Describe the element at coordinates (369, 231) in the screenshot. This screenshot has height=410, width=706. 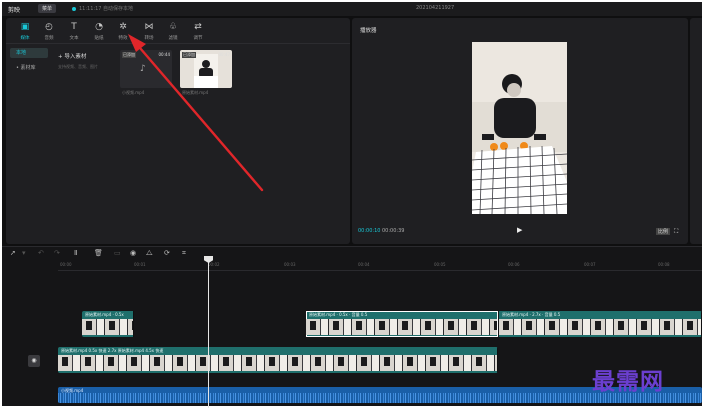
I see `current-timecode: 00:00:10` at that location.